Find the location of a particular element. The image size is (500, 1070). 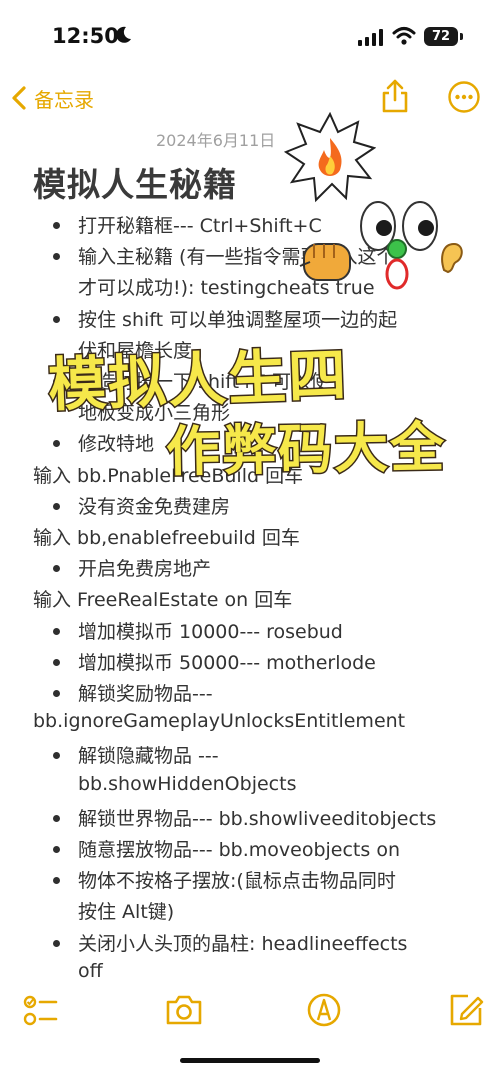

note-line: 才可以成功!): testingcheats true is located at coordinates (226, 288).